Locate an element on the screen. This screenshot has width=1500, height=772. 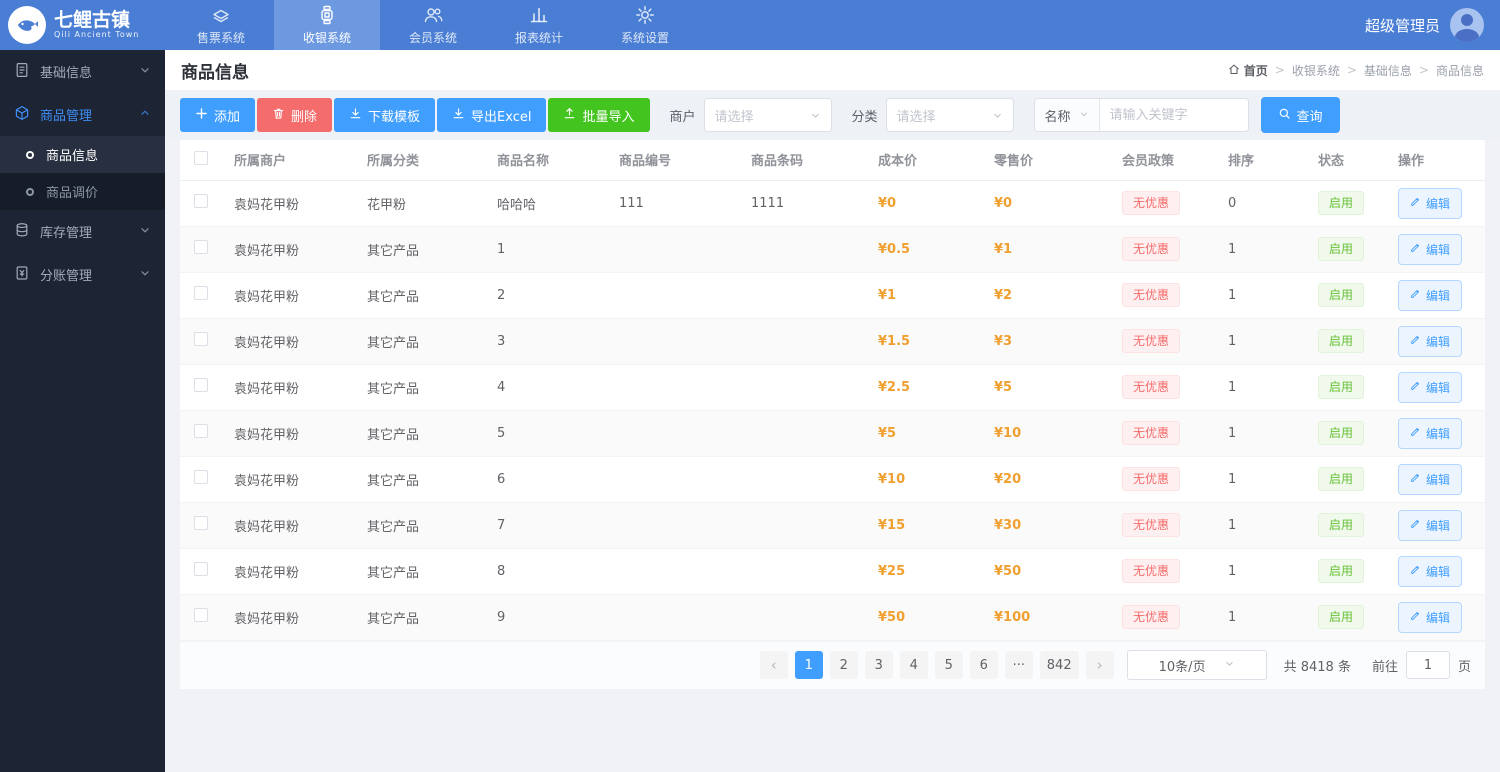
top-nav: 售票系统 收银系统 会员系统 报表统计 系统设置 is located at coordinates (433, 25).